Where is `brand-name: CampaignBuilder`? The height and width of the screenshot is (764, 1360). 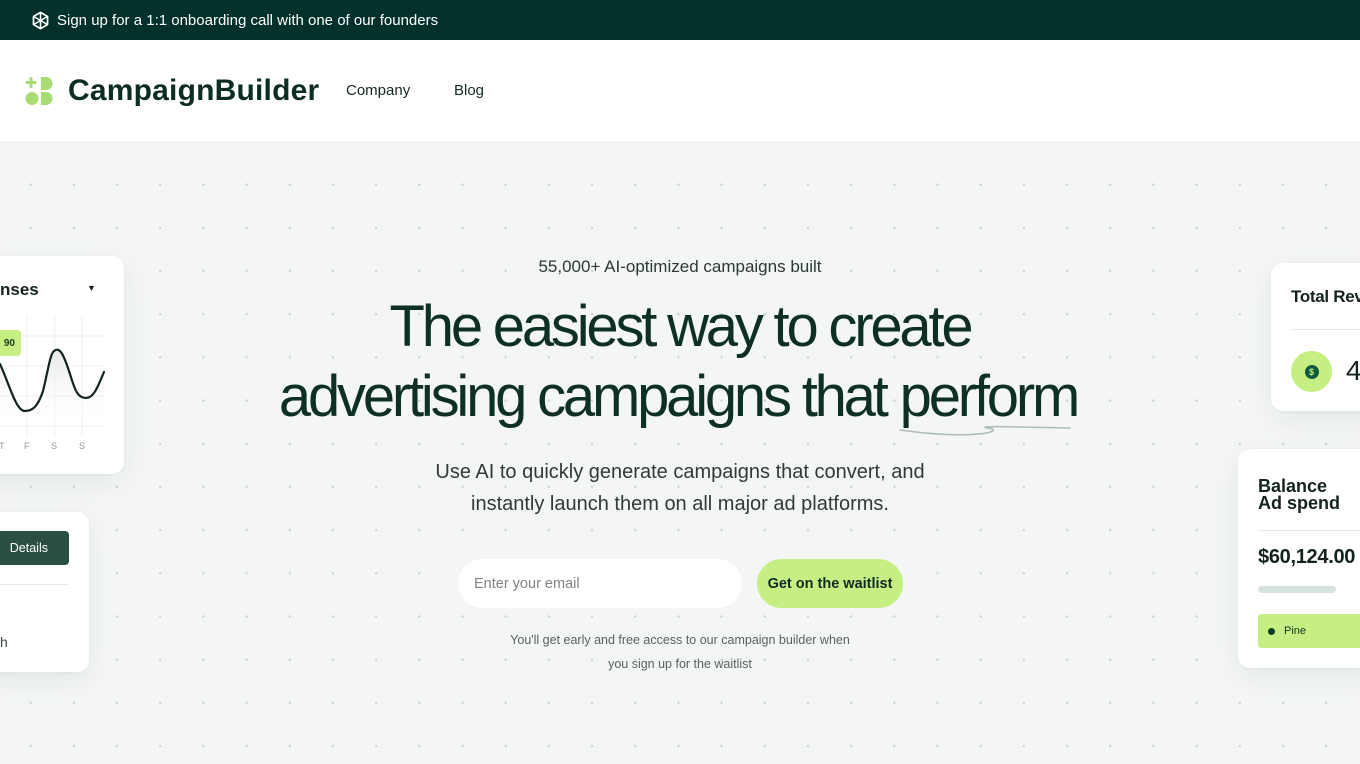 brand-name: CampaignBuilder is located at coordinates (194, 90).